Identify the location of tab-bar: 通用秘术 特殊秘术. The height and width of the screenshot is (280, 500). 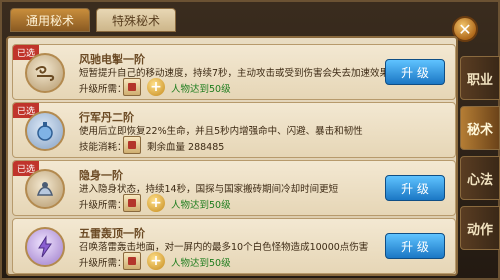
(93, 21).